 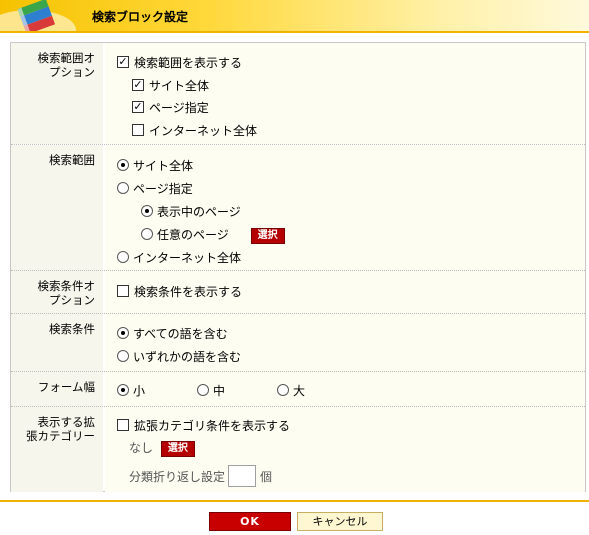 What do you see at coordinates (172, 334) in the screenshot?
I see `condition-all-words-radio: すべての語を含む` at bounding box center [172, 334].